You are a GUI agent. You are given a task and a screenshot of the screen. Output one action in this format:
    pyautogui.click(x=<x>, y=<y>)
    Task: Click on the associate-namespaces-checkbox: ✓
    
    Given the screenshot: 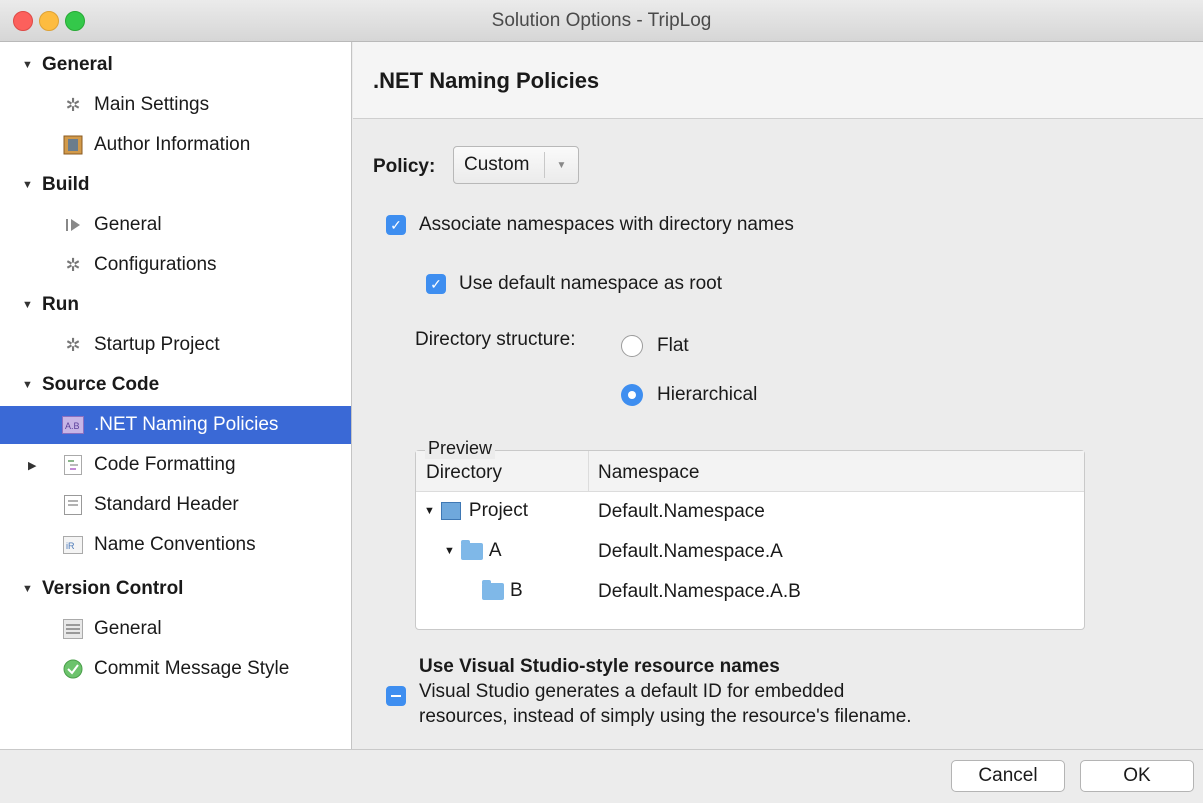 What is the action you would take?
    pyautogui.click(x=396, y=225)
    